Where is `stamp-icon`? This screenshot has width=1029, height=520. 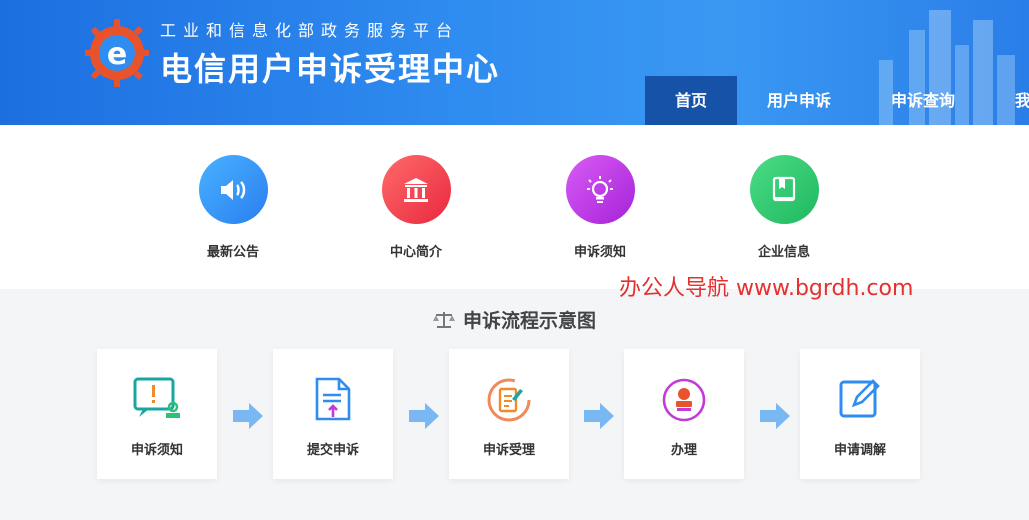 stamp-icon is located at coordinates (684, 400).